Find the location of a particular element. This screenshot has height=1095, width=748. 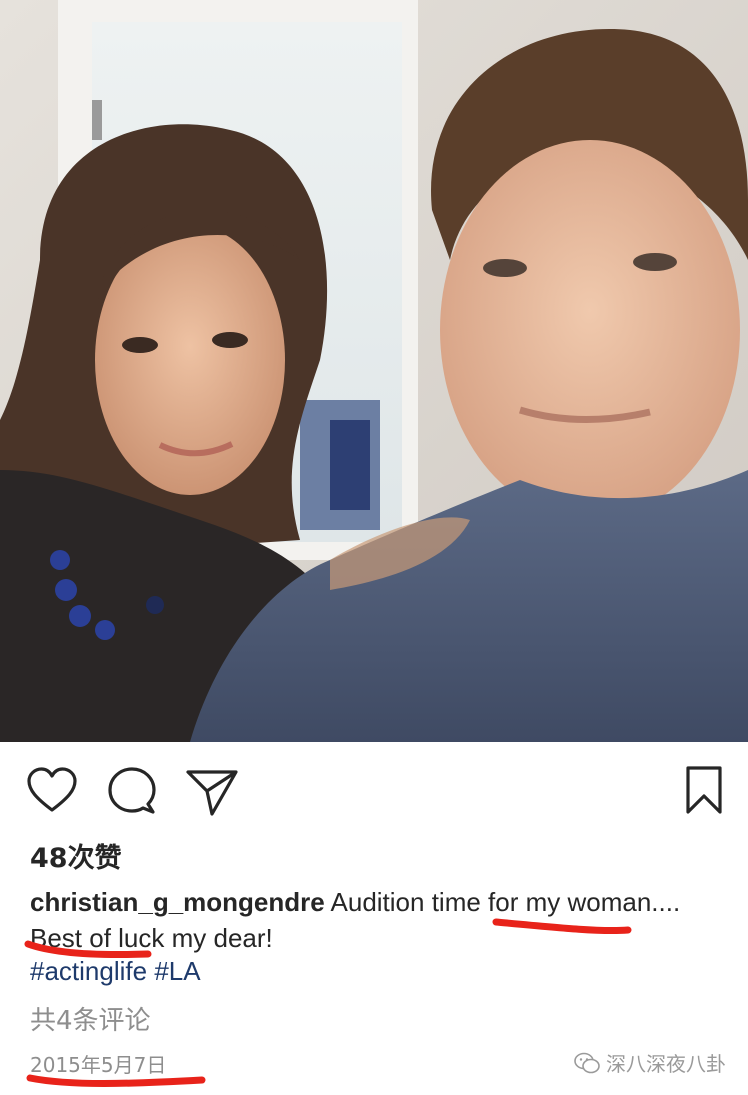

like-button is located at coordinates (52, 792).